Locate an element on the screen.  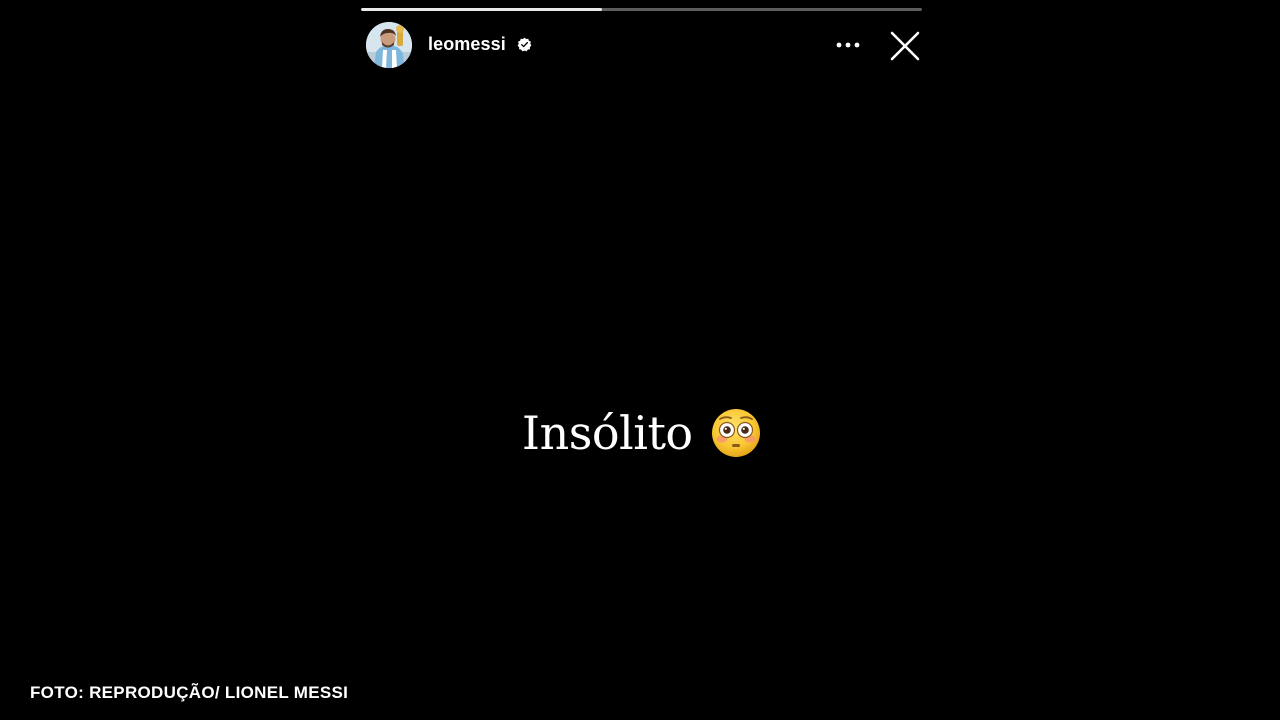
more-options-button is located at coordinates (848, 45).